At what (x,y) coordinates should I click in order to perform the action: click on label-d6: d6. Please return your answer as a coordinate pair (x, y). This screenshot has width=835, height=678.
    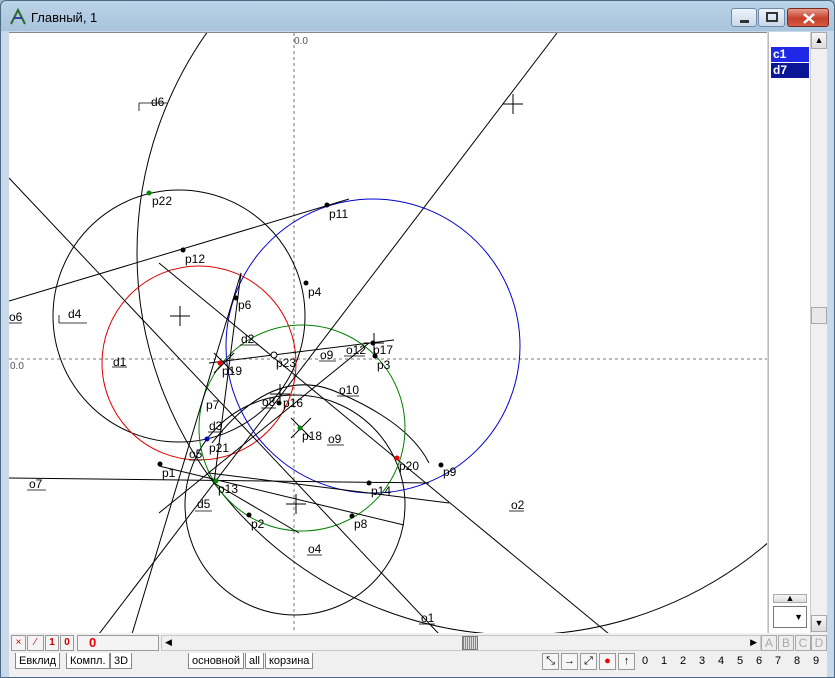
    Looking at the image, I should click on (158, 102).